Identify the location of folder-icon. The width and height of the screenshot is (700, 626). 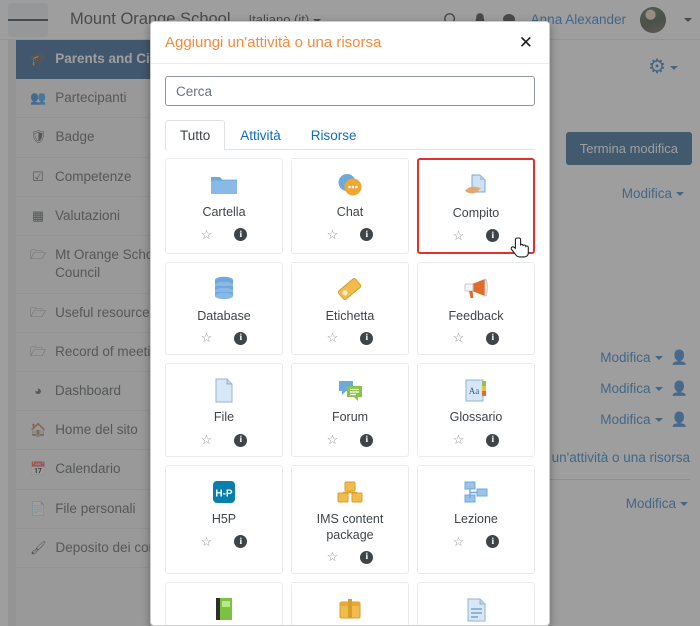
(224, 185).